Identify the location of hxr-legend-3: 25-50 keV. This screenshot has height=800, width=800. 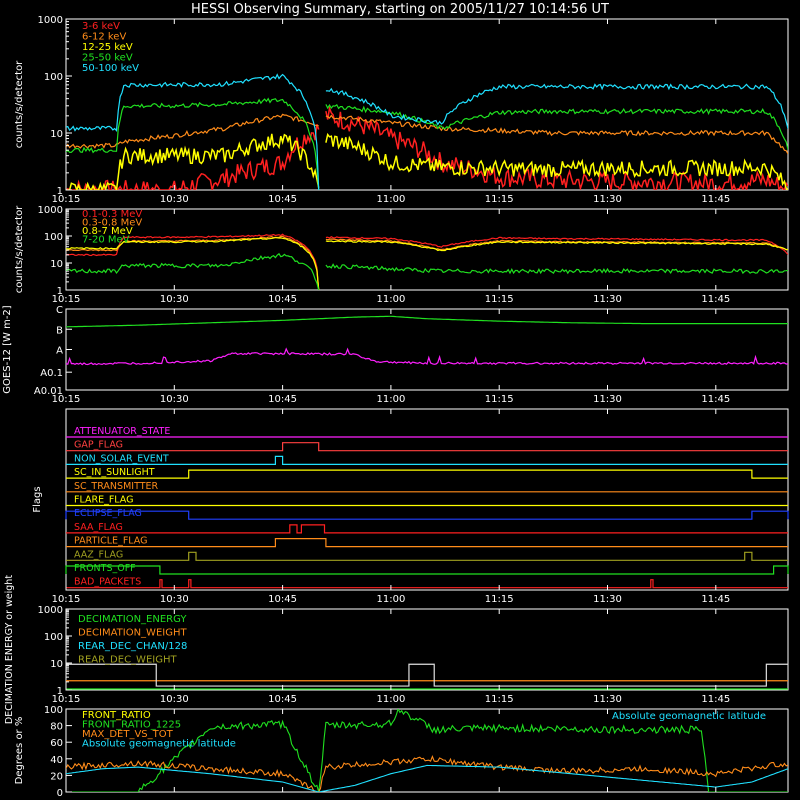
(107, 58).